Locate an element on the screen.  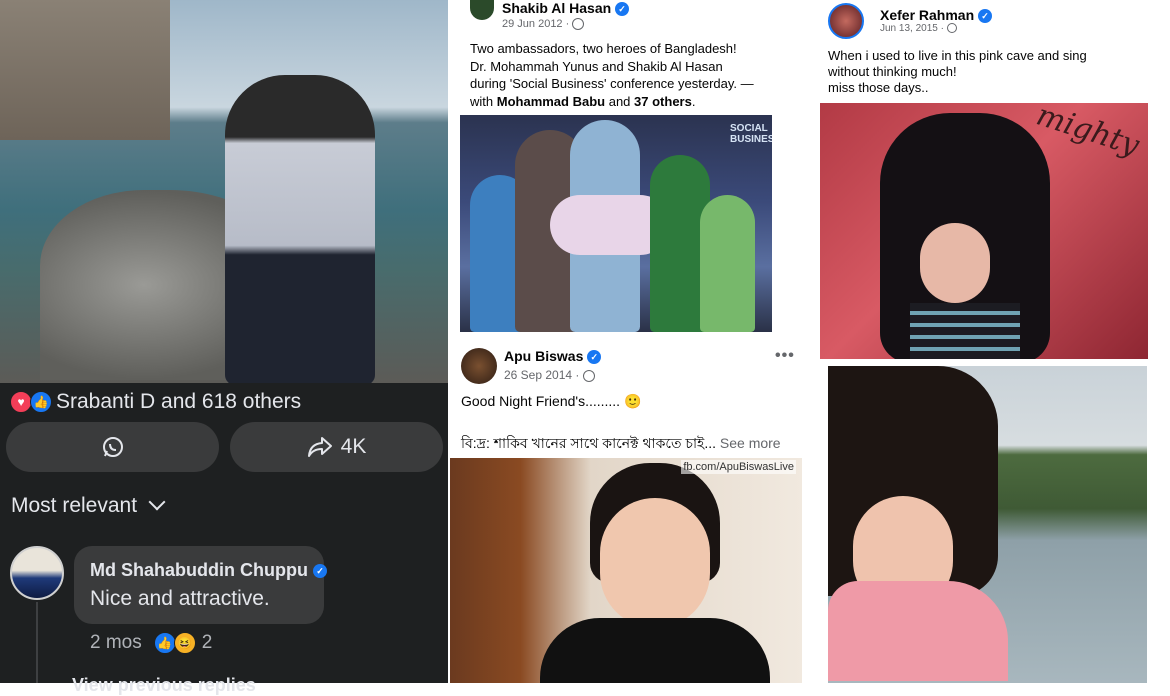
post-photo-portrait: fb.com/ApuBiswasLive is located at coordinates (626, 570).